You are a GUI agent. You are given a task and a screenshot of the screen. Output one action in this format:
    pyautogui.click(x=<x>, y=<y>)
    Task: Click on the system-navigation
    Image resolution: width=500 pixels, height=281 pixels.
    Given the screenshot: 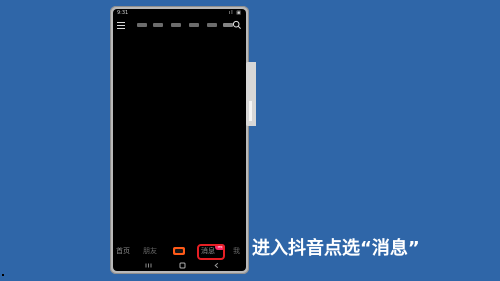 What is the action you would take?
    pyautogui.click(x=179, y=266)
    